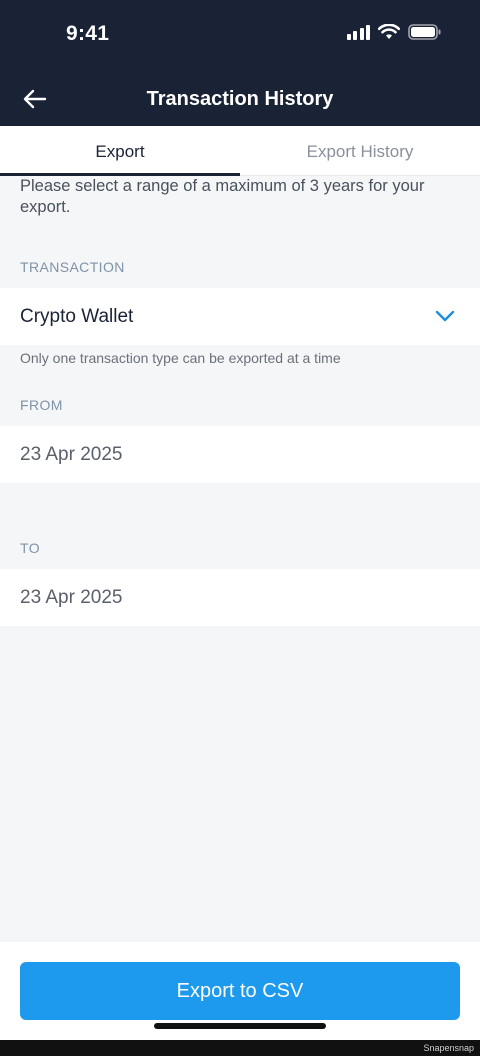  I want to click on to-date-value: 23 Apr 2025, so click(71, 597).